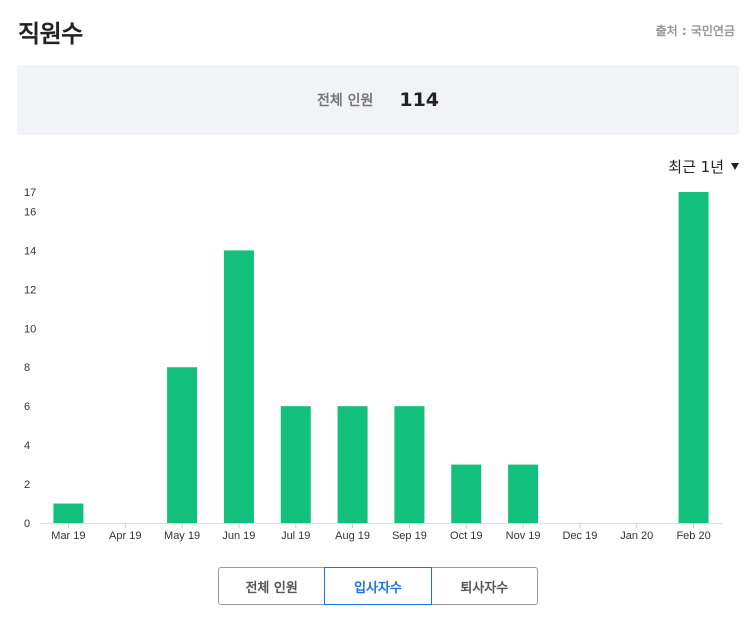 This screenshot has height=626, width=751. Describe the element at coordinates (376, 32) in the screenshot. I see `header: 직원수 출처 : 국민연금` at that location.